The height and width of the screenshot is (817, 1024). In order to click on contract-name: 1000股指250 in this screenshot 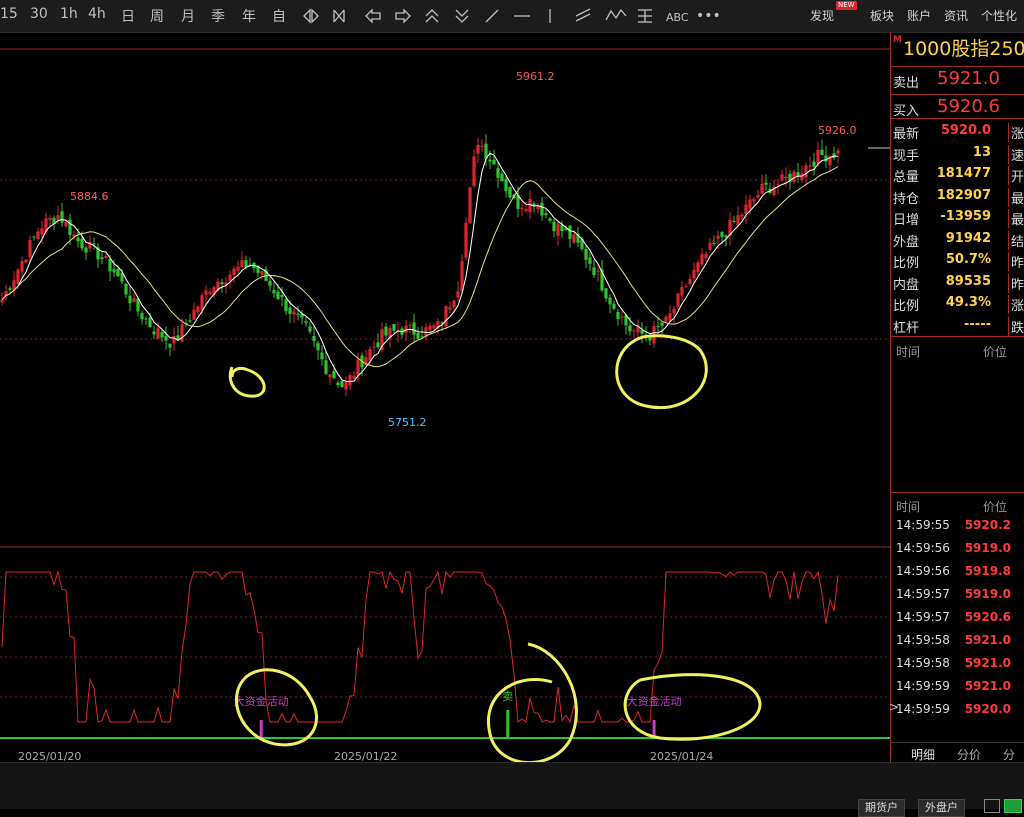, I will do `click(963, 47)`.